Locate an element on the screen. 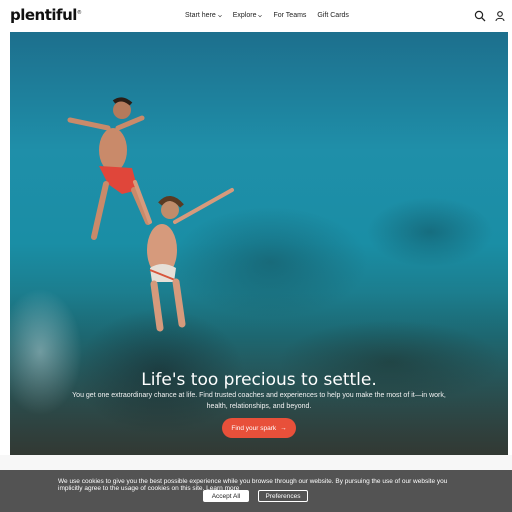 The height and width of the screenshot is (512, 512). nav-start-here: Start here is located at coordinates (203, 15).